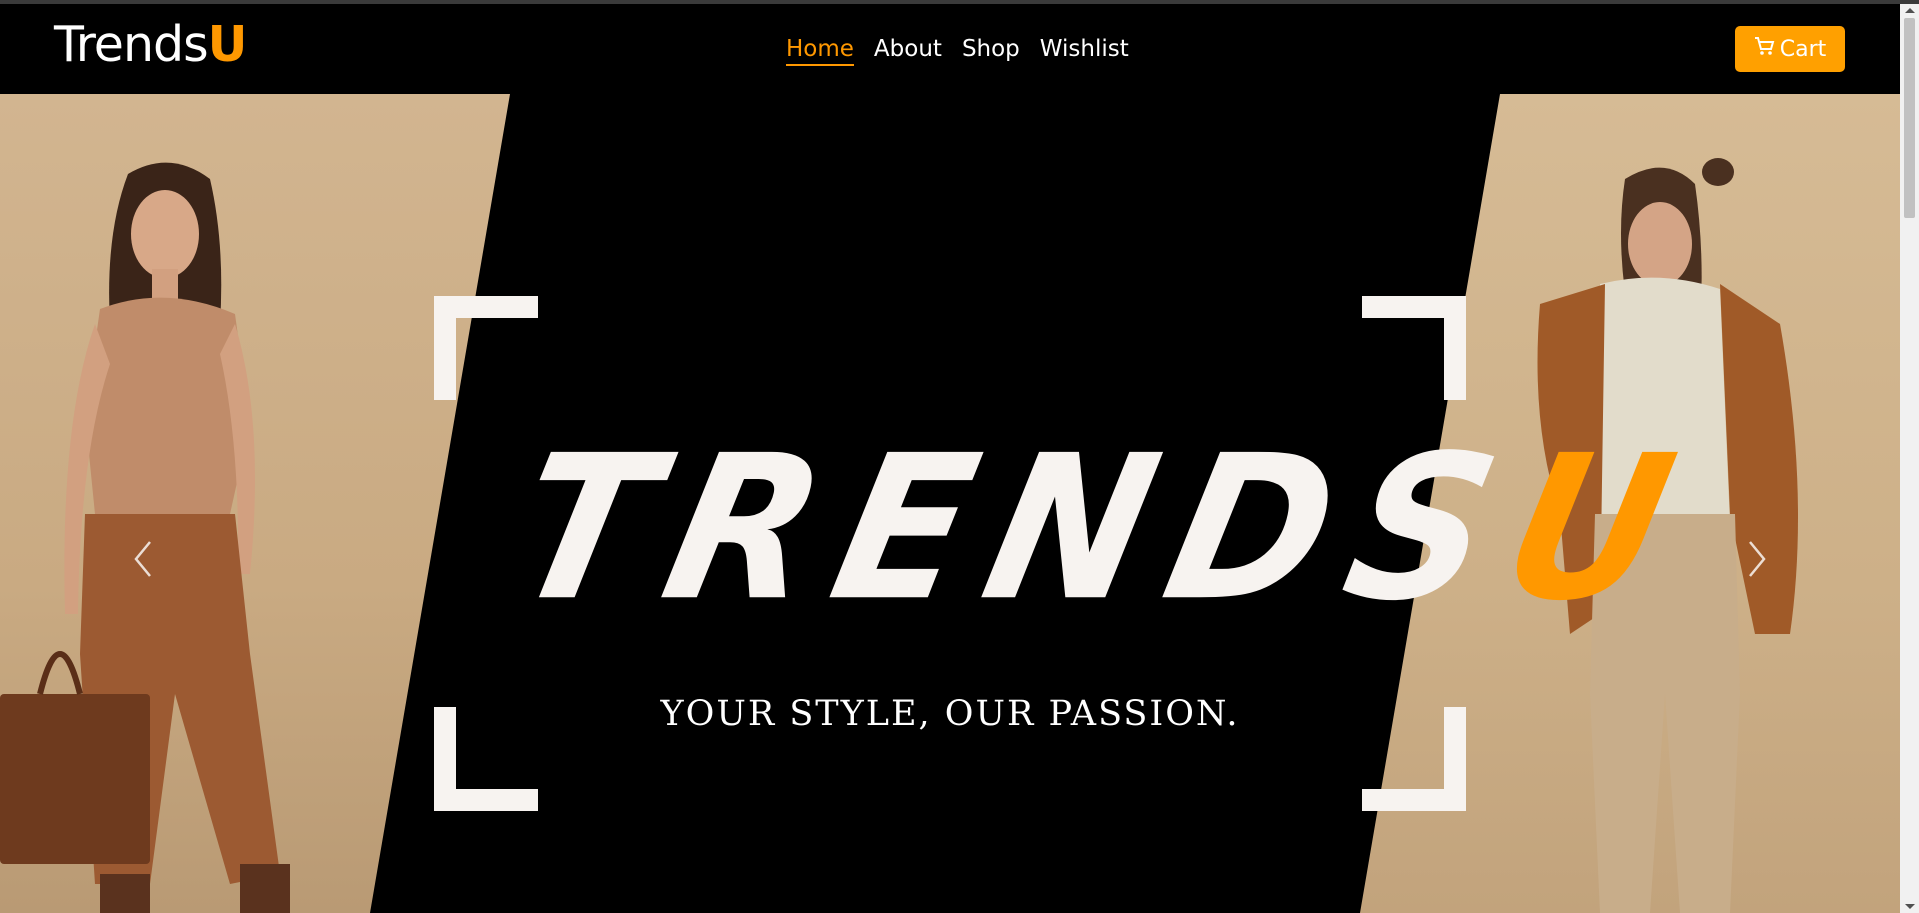 Image resolution: width=1919 pixels, height=913 pixels. I want to click on carousel-prev-button, so click(143, 559).